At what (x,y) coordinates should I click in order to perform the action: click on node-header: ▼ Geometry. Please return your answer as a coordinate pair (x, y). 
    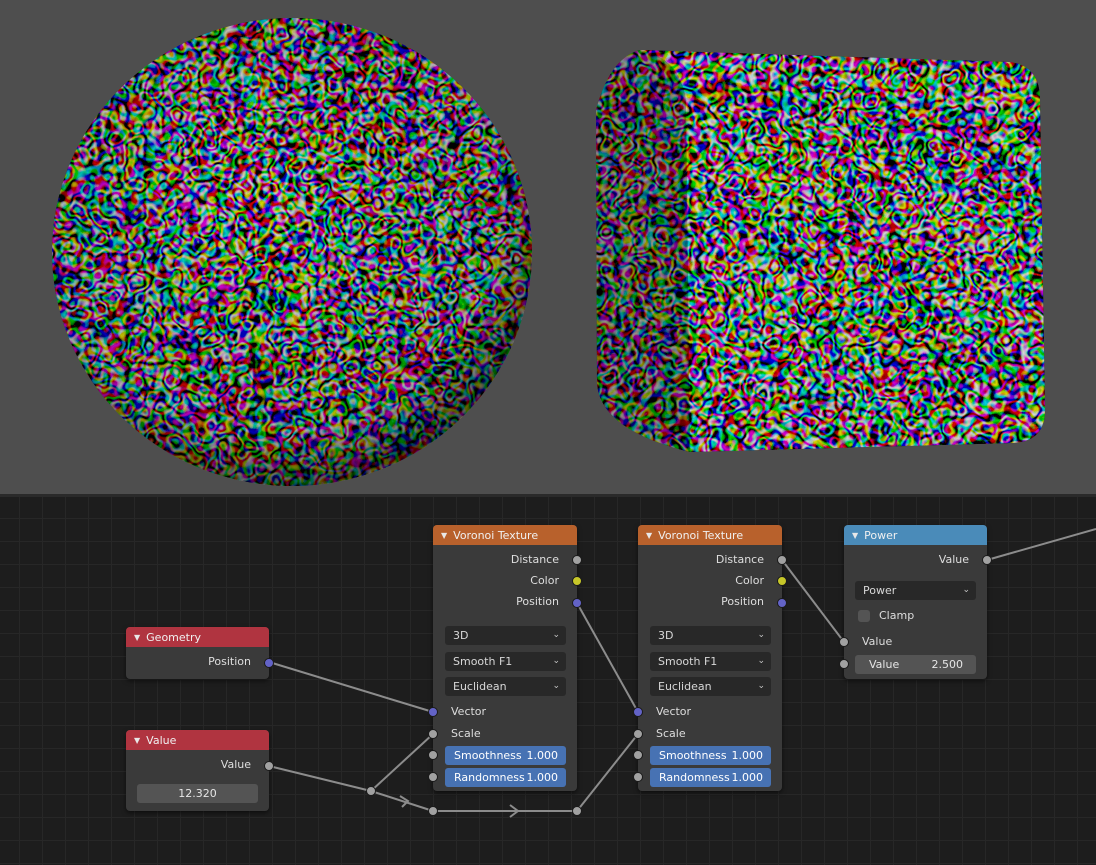
    Looking at the image, I should click on (197, 637).